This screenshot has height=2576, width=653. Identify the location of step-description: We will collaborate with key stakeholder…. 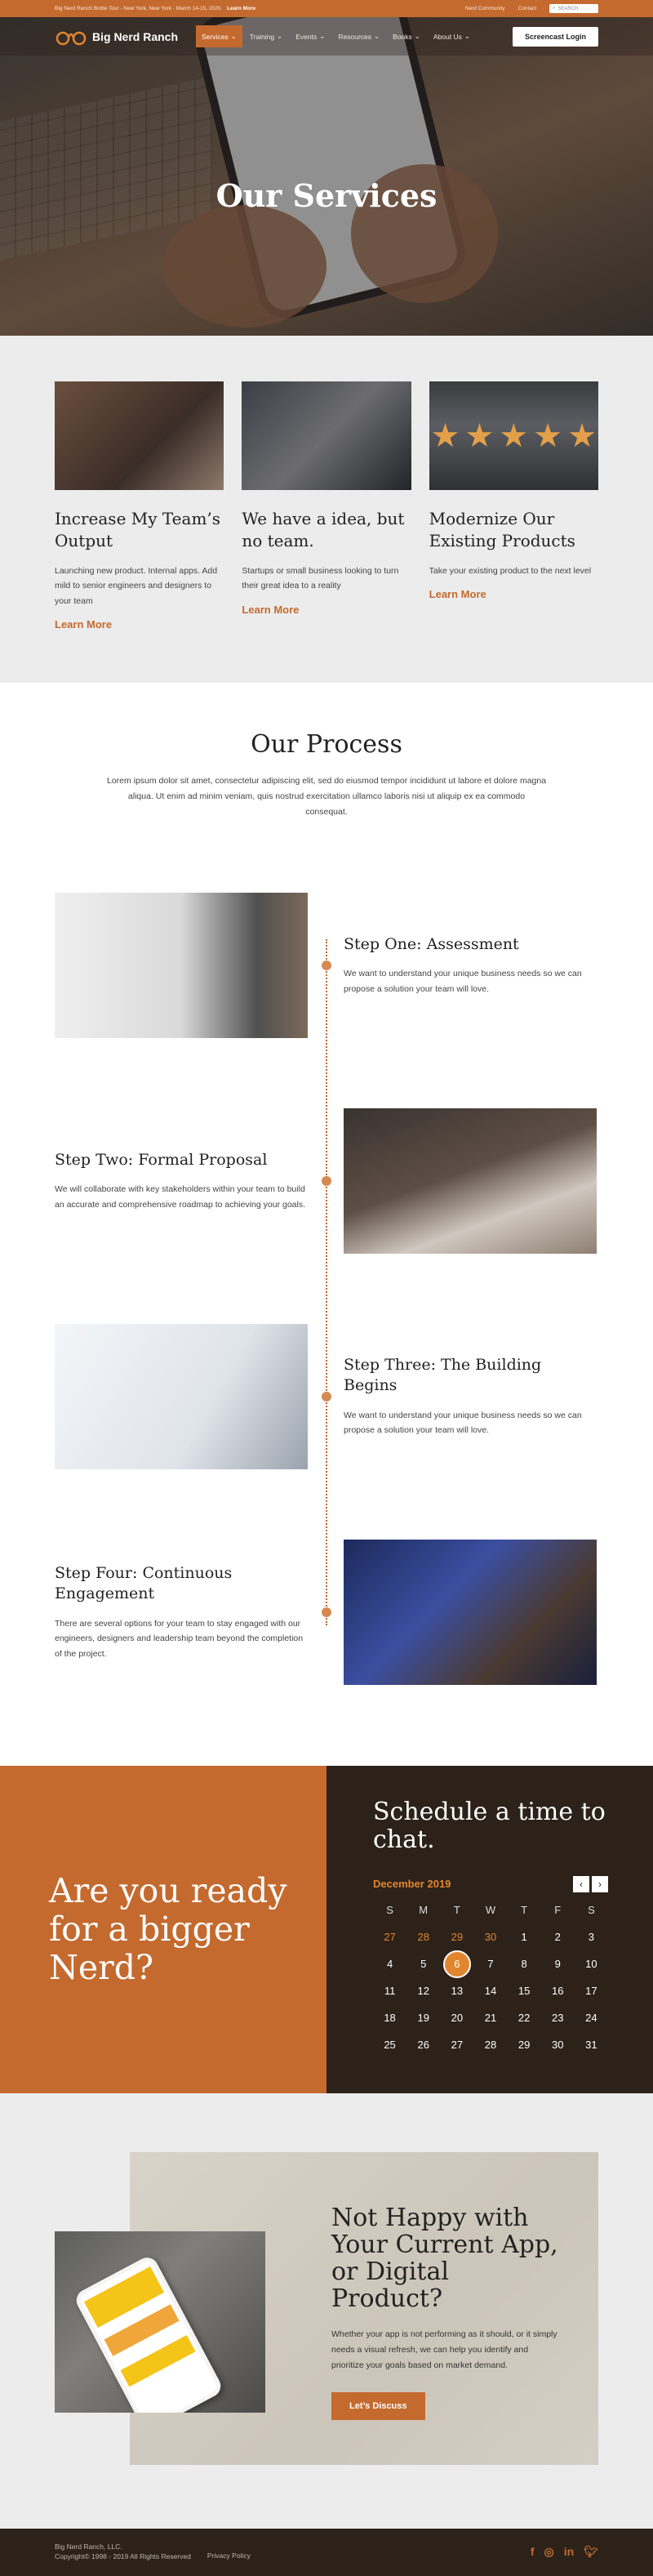
(180, 1197).